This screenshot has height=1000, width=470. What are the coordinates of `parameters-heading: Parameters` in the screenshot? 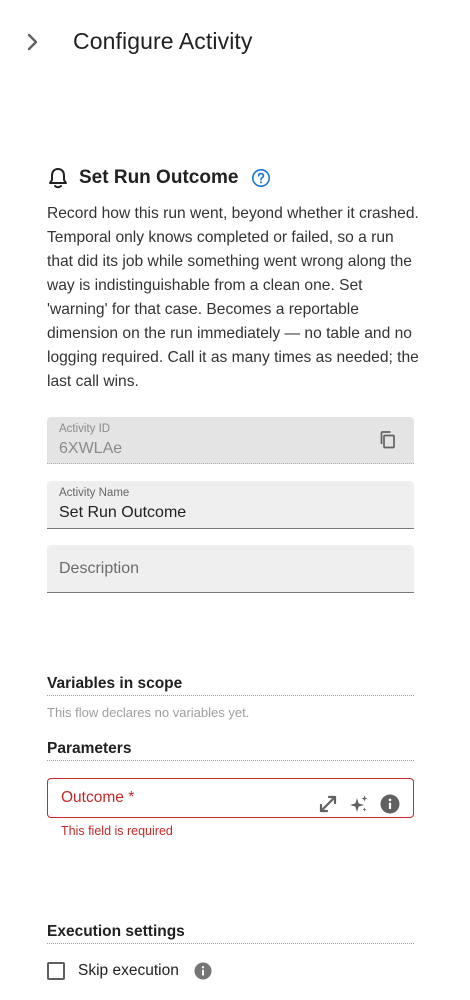 It's located at (230, 750).